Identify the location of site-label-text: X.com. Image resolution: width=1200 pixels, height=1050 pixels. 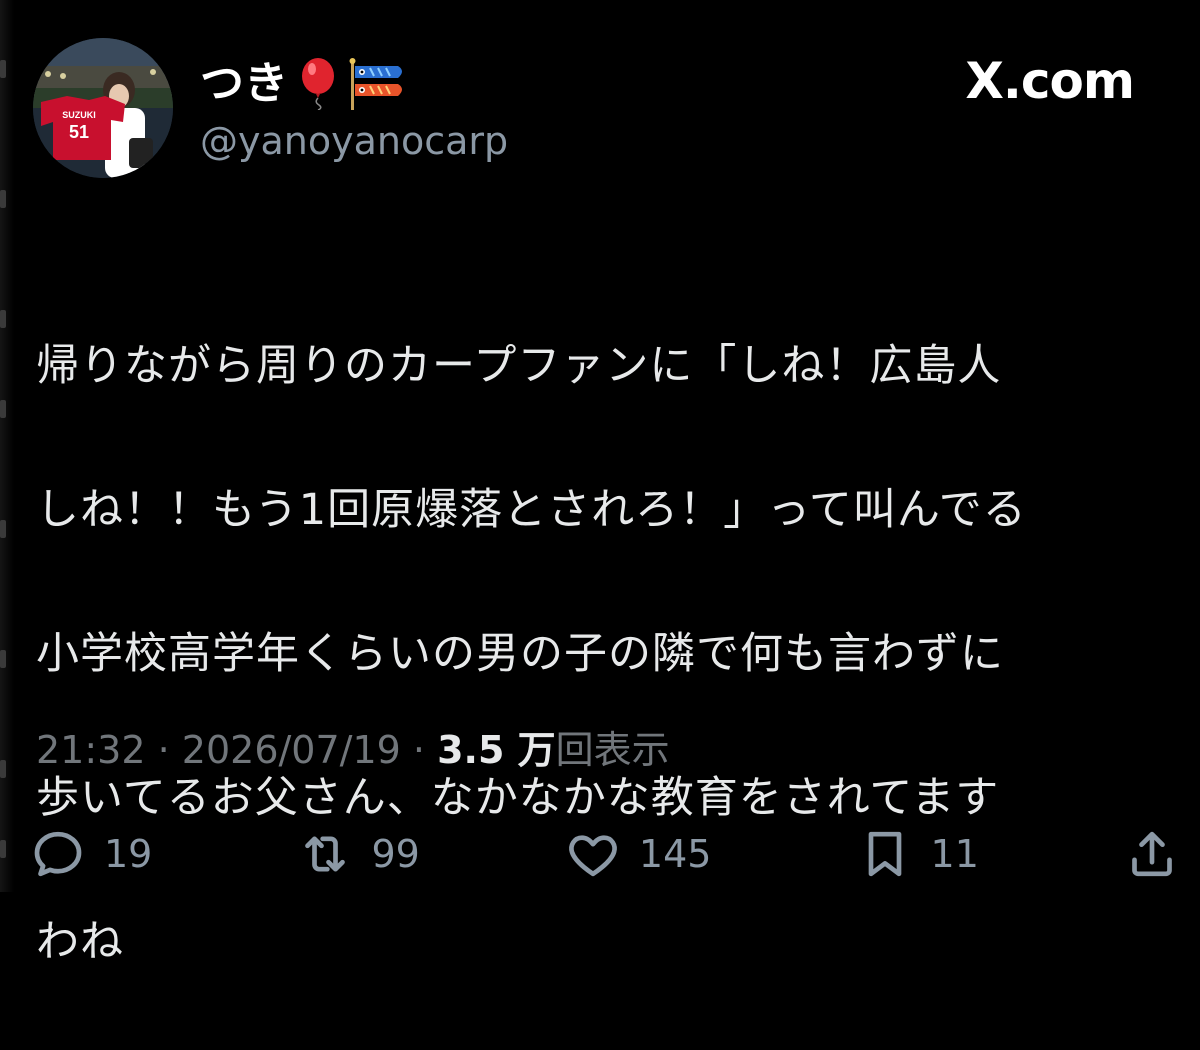
(1050, 81).